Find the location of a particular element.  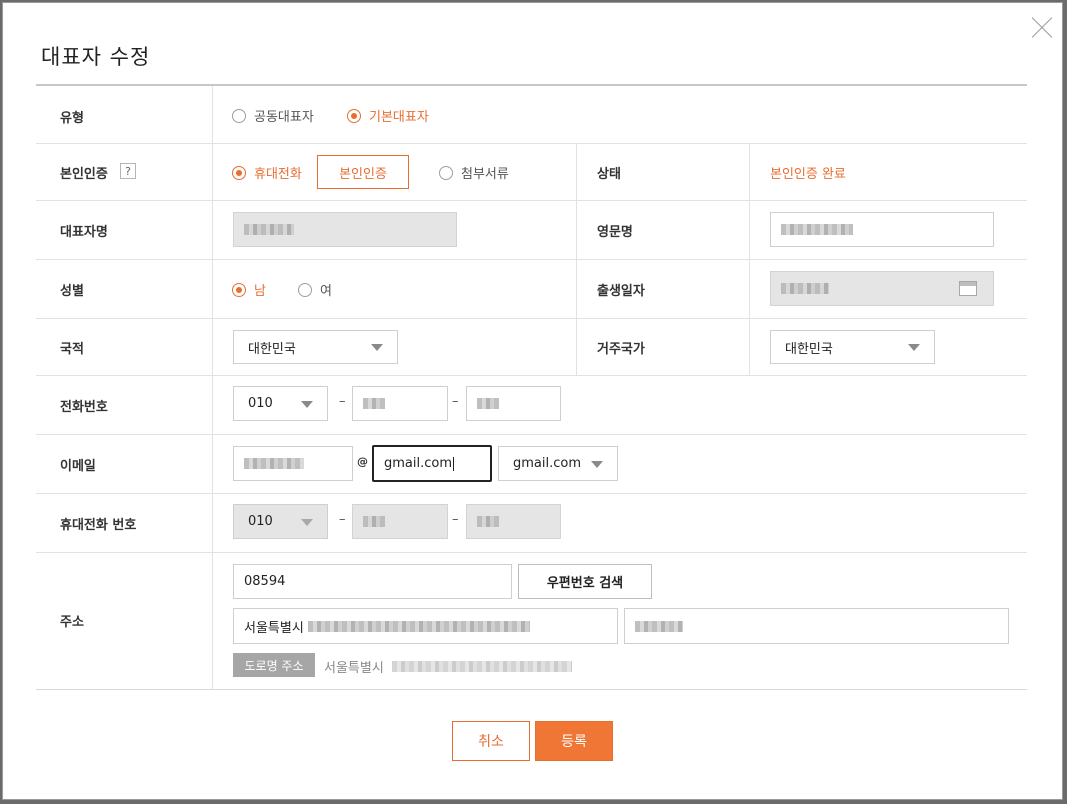

modal-title: 대표자 수정 is located at coordinates (96, 57).